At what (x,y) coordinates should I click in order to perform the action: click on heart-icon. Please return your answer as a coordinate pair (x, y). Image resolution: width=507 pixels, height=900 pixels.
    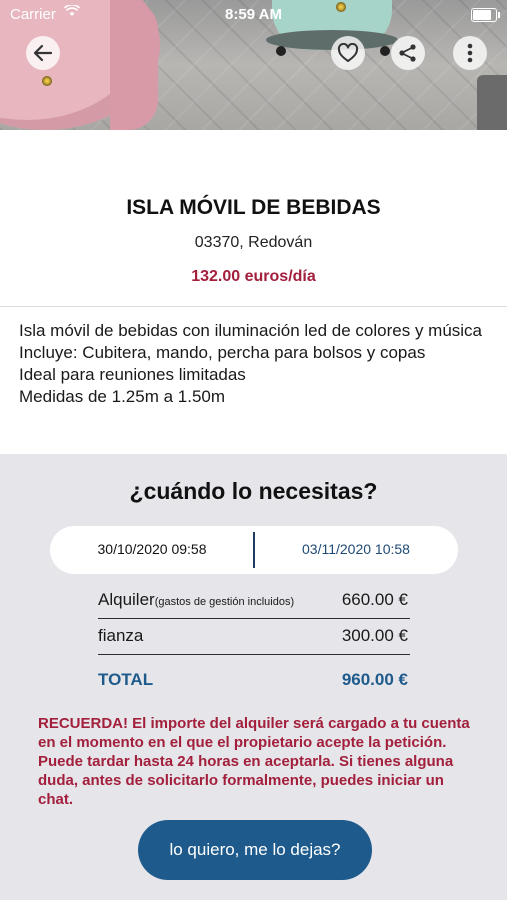
    Looking at the image, I should click on (348, 52).